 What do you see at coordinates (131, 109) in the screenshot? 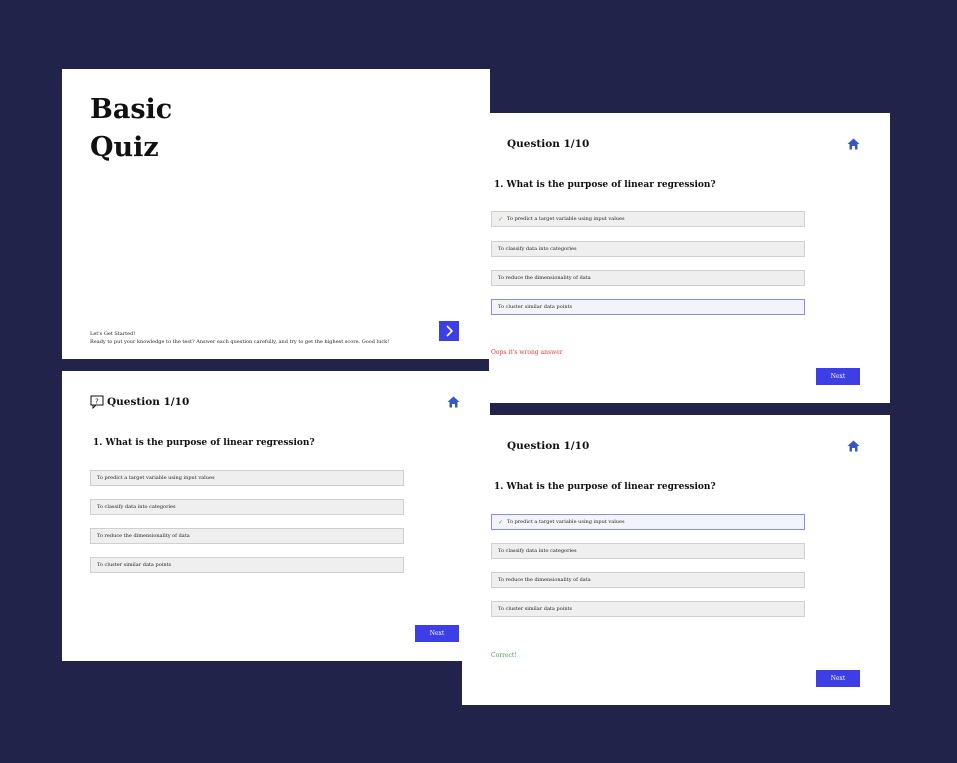
I see `title-line-1: Basic` at bounding box center [131, 109].